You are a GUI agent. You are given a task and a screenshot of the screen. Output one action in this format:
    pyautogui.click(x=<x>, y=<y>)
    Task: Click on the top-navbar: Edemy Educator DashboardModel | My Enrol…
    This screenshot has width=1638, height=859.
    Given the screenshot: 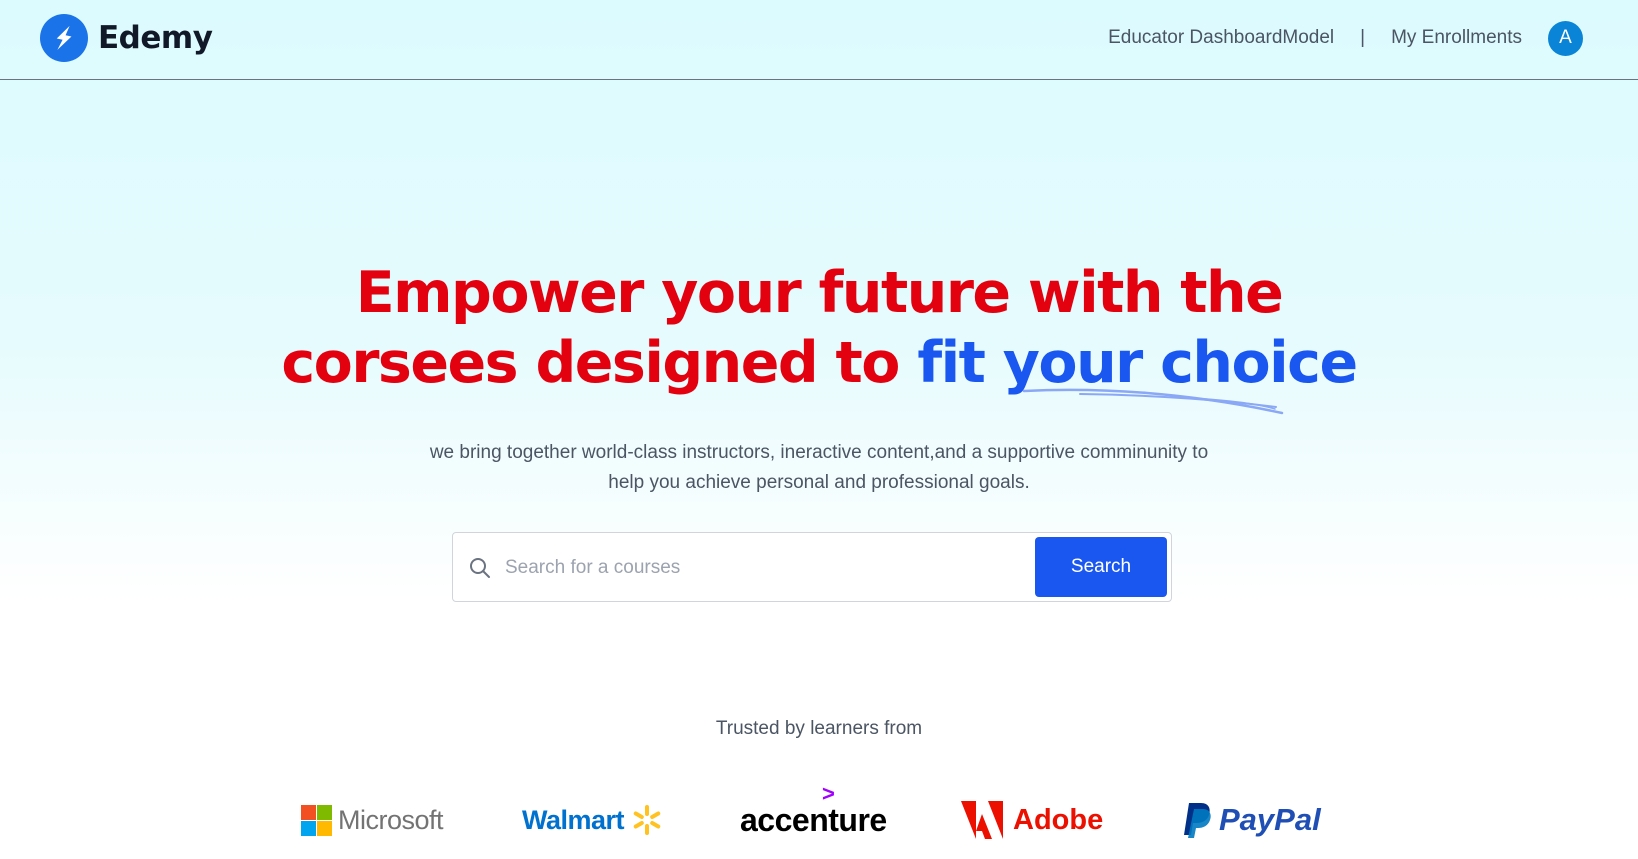 What is the action you would take?
    pyautogui.click(x=819, y=40)
    